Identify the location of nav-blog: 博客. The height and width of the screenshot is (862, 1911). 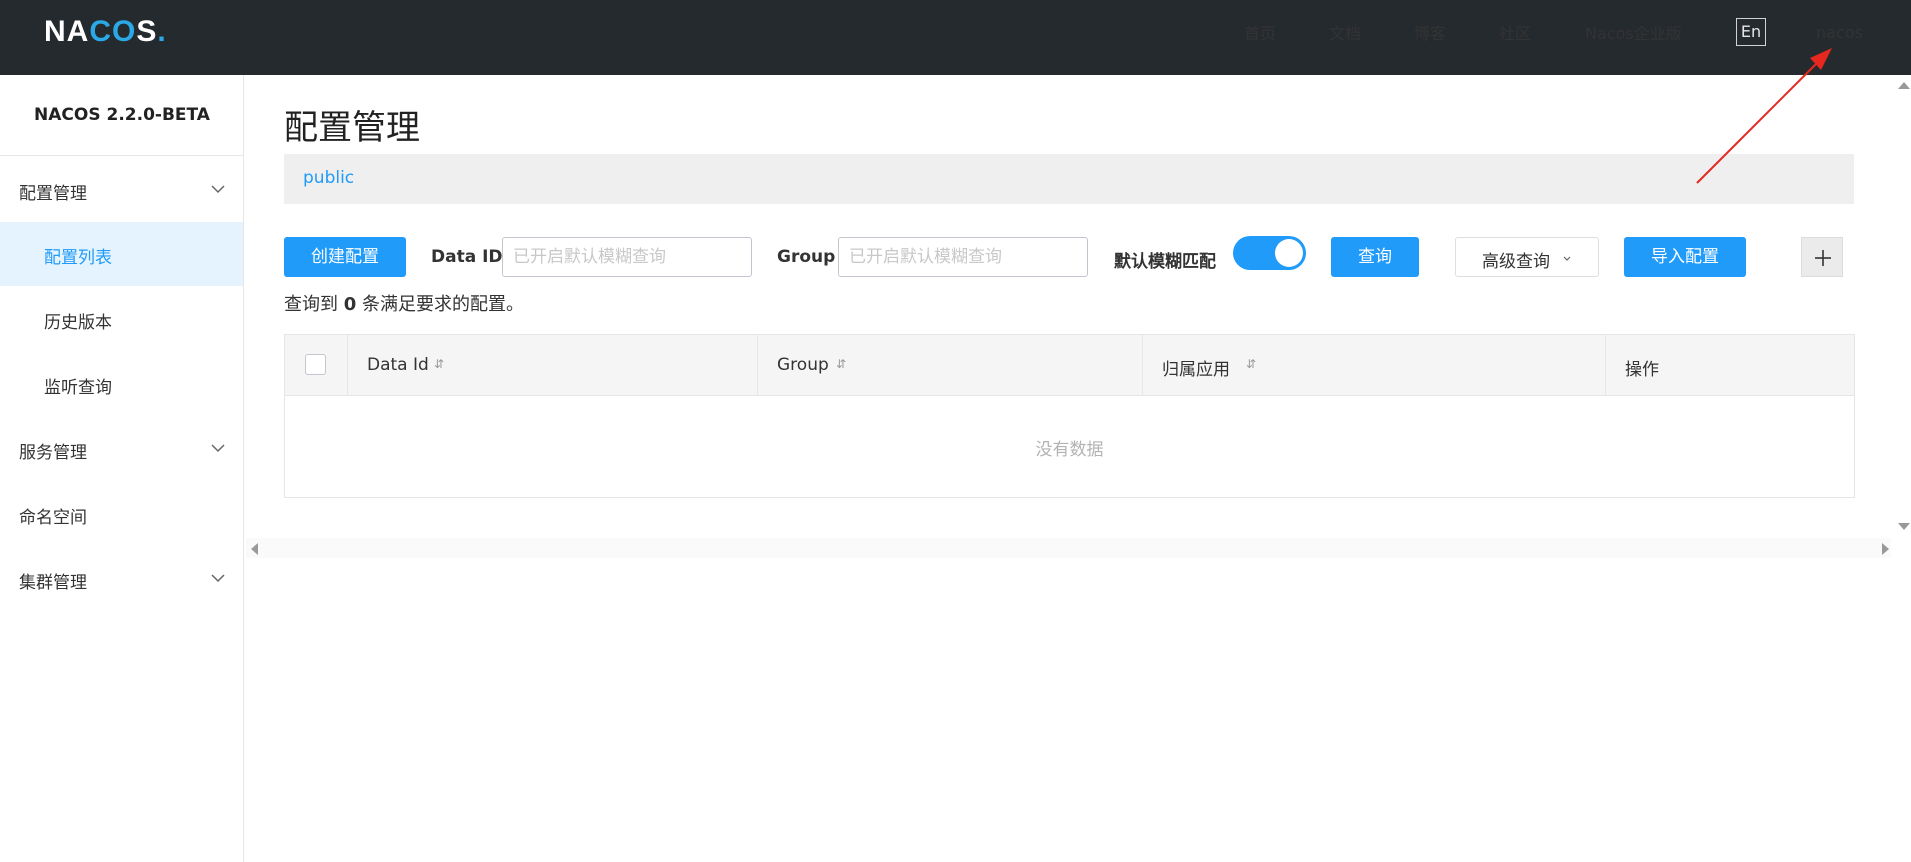
(1430, 32).